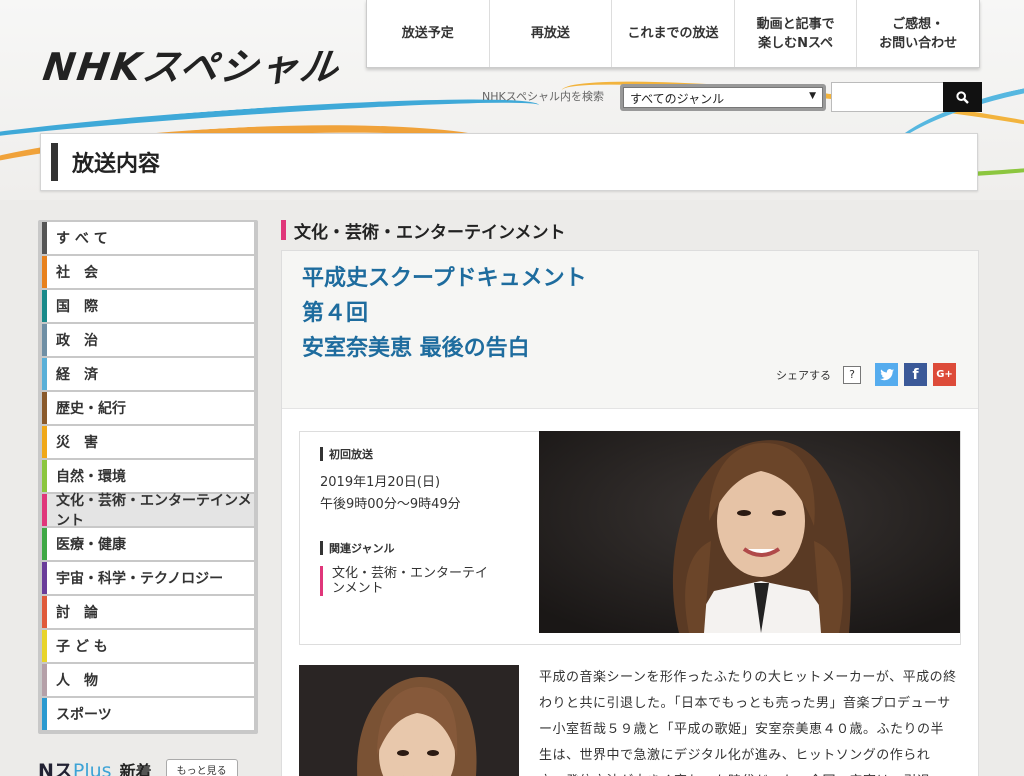 The width and height of the screenshot is (1024, 776). Describe the element at coordinates (812, 96) in the screenshot. I see `dropdown-arrow-icon: ▼` at that location.